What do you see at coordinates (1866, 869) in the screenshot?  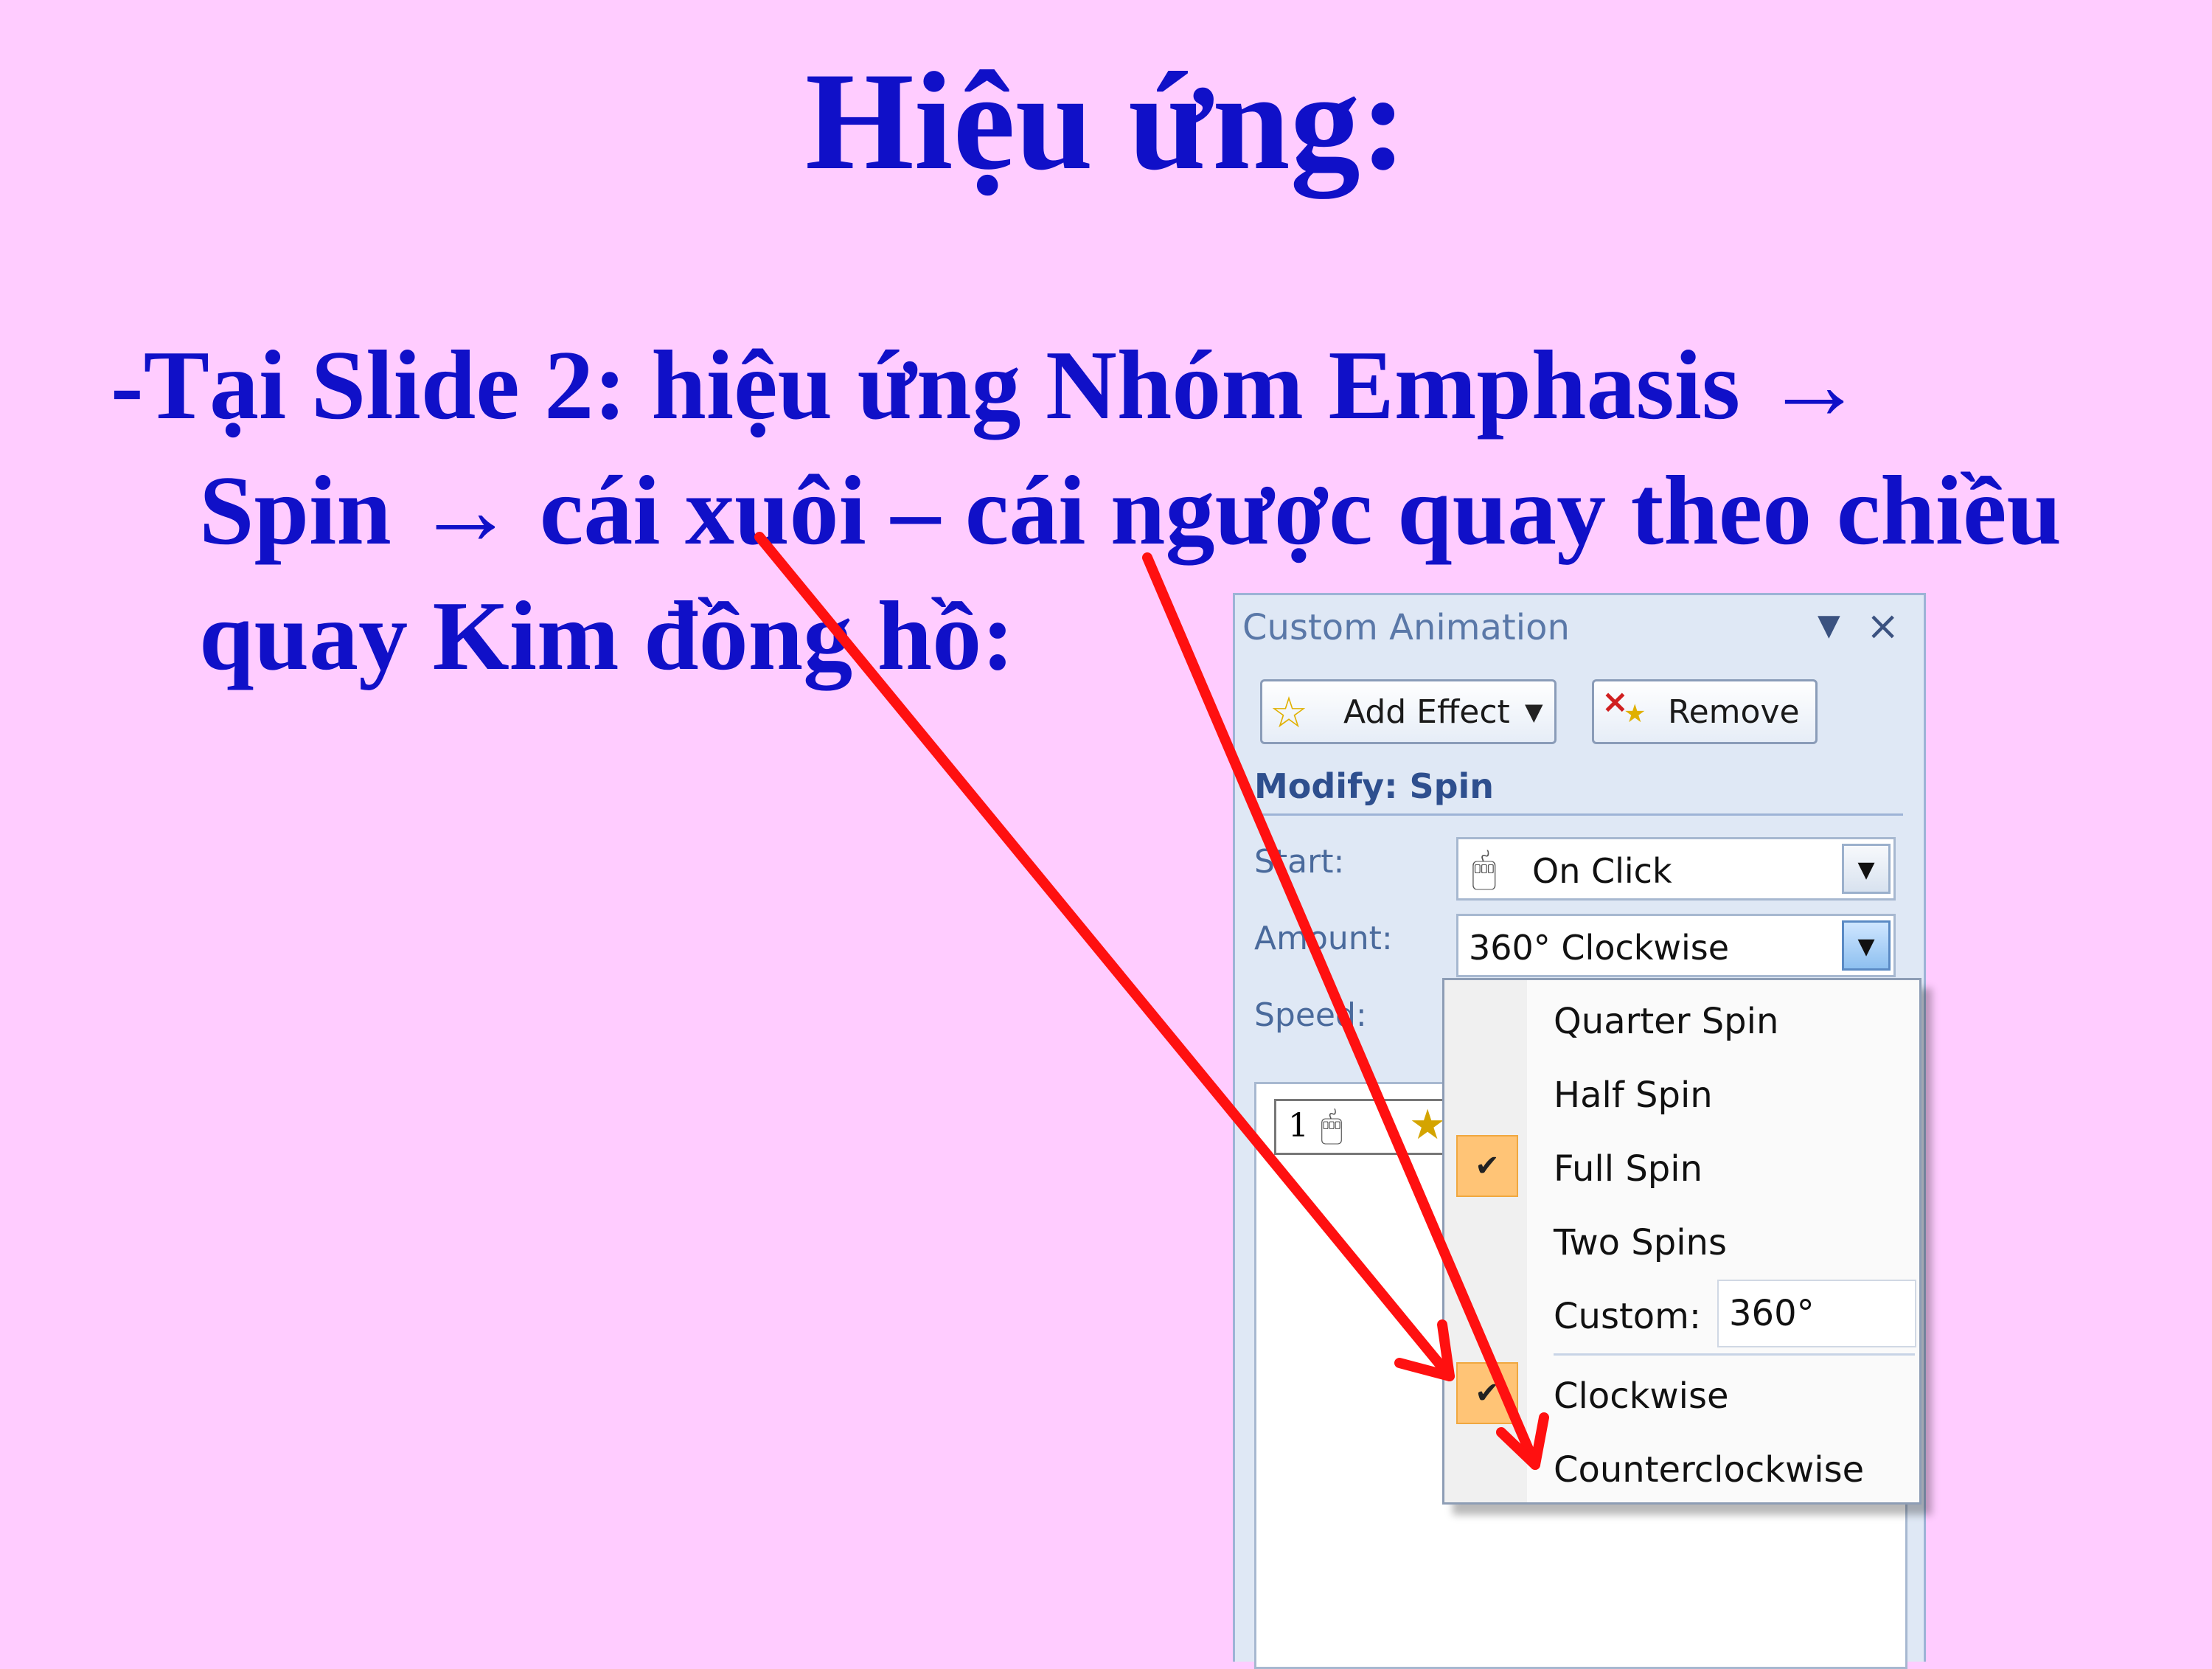 I see `start-dropdown-button: ▼` at bounding box center [1866, 869].